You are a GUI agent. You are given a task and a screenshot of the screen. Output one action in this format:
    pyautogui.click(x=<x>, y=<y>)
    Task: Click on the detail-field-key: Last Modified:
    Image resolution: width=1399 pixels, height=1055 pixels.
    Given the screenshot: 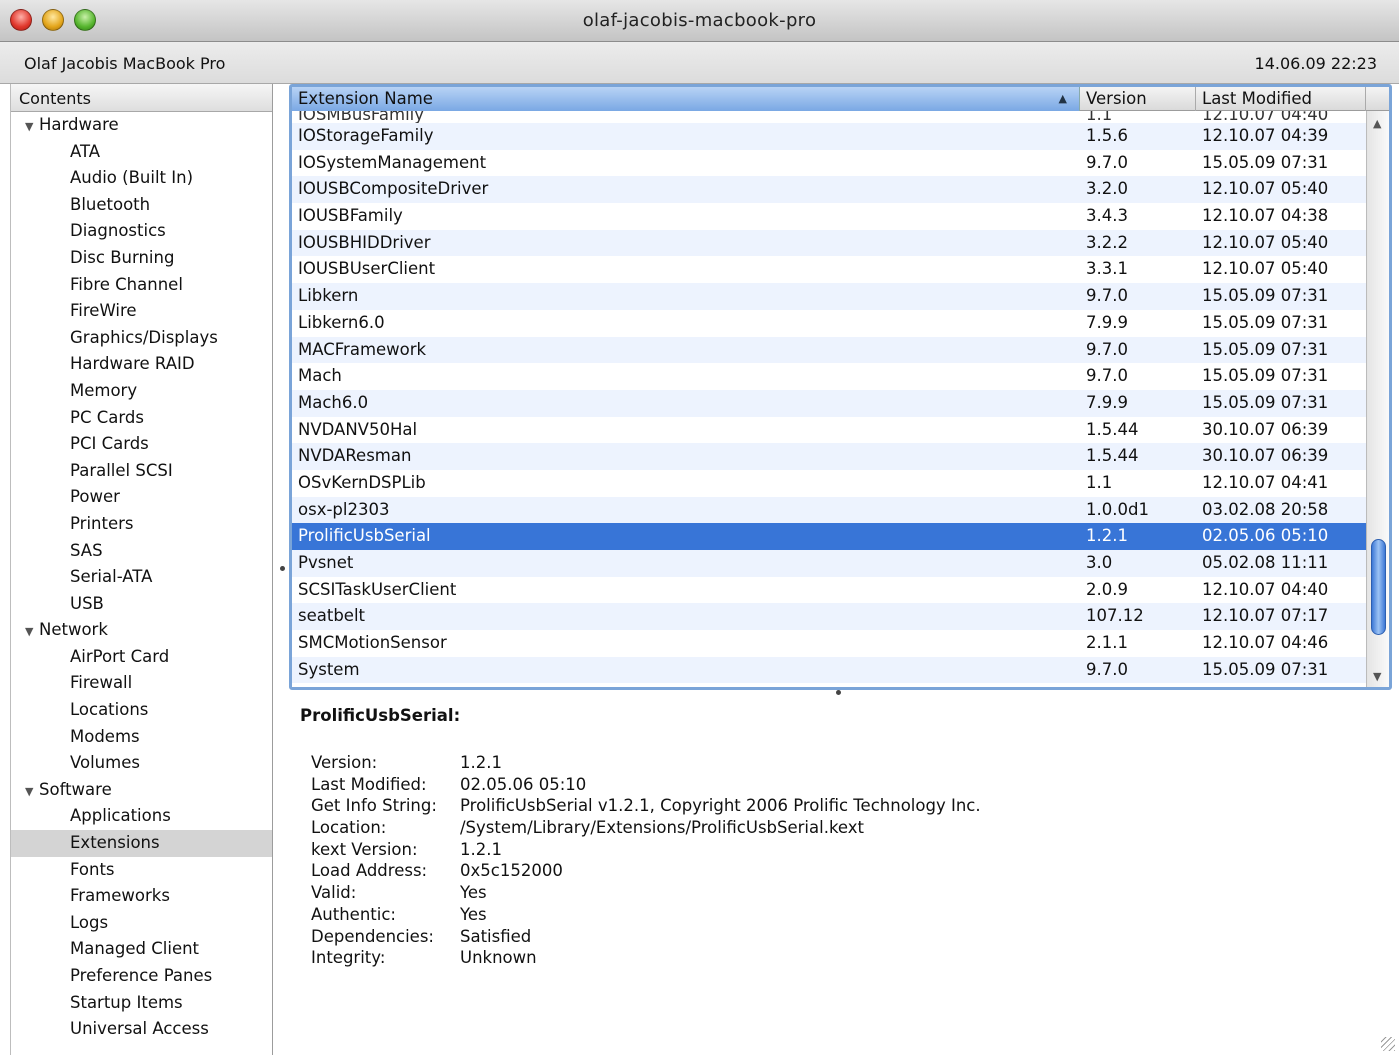 What is the action you would take?
    pyautogui.click(x=369, y=784)
    